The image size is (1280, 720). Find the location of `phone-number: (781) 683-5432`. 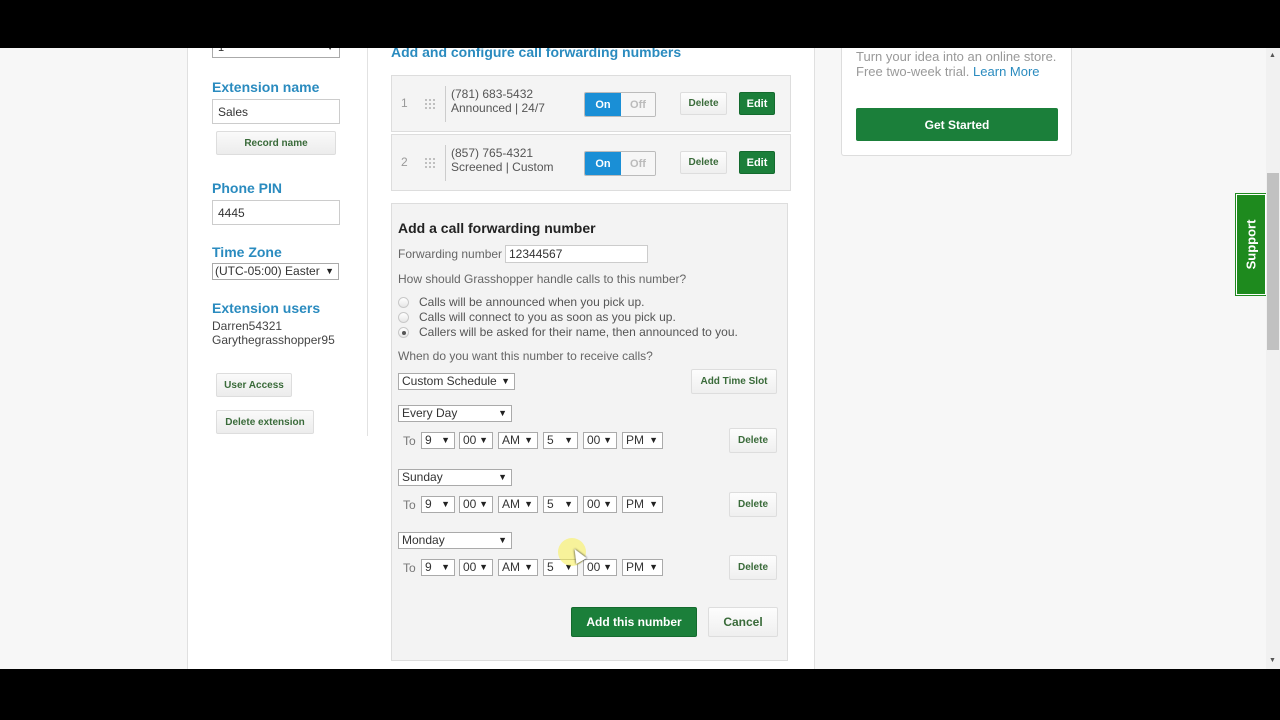

phone-number: (781) 683-5432 is located at coordinates (492, 94).